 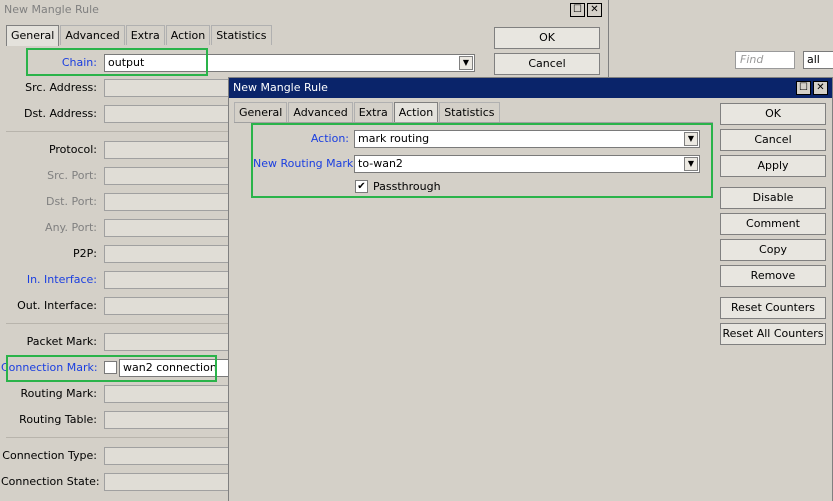 What do you see at coordinates (527, 164) in the screenshot?
I see `new-routing-mark-select: to-wan2 ▼` at bounding box center [527, 164].